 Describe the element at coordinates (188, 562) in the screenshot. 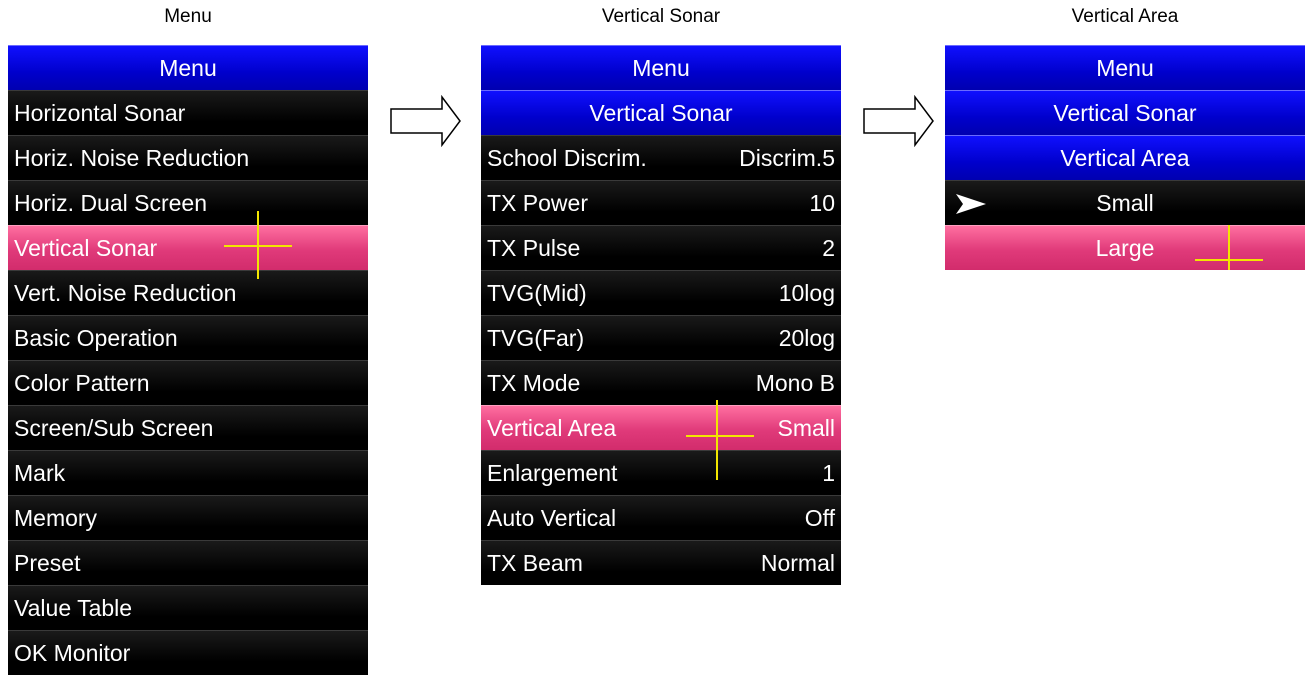

I see `menu-item-preset: Preset` at that location.